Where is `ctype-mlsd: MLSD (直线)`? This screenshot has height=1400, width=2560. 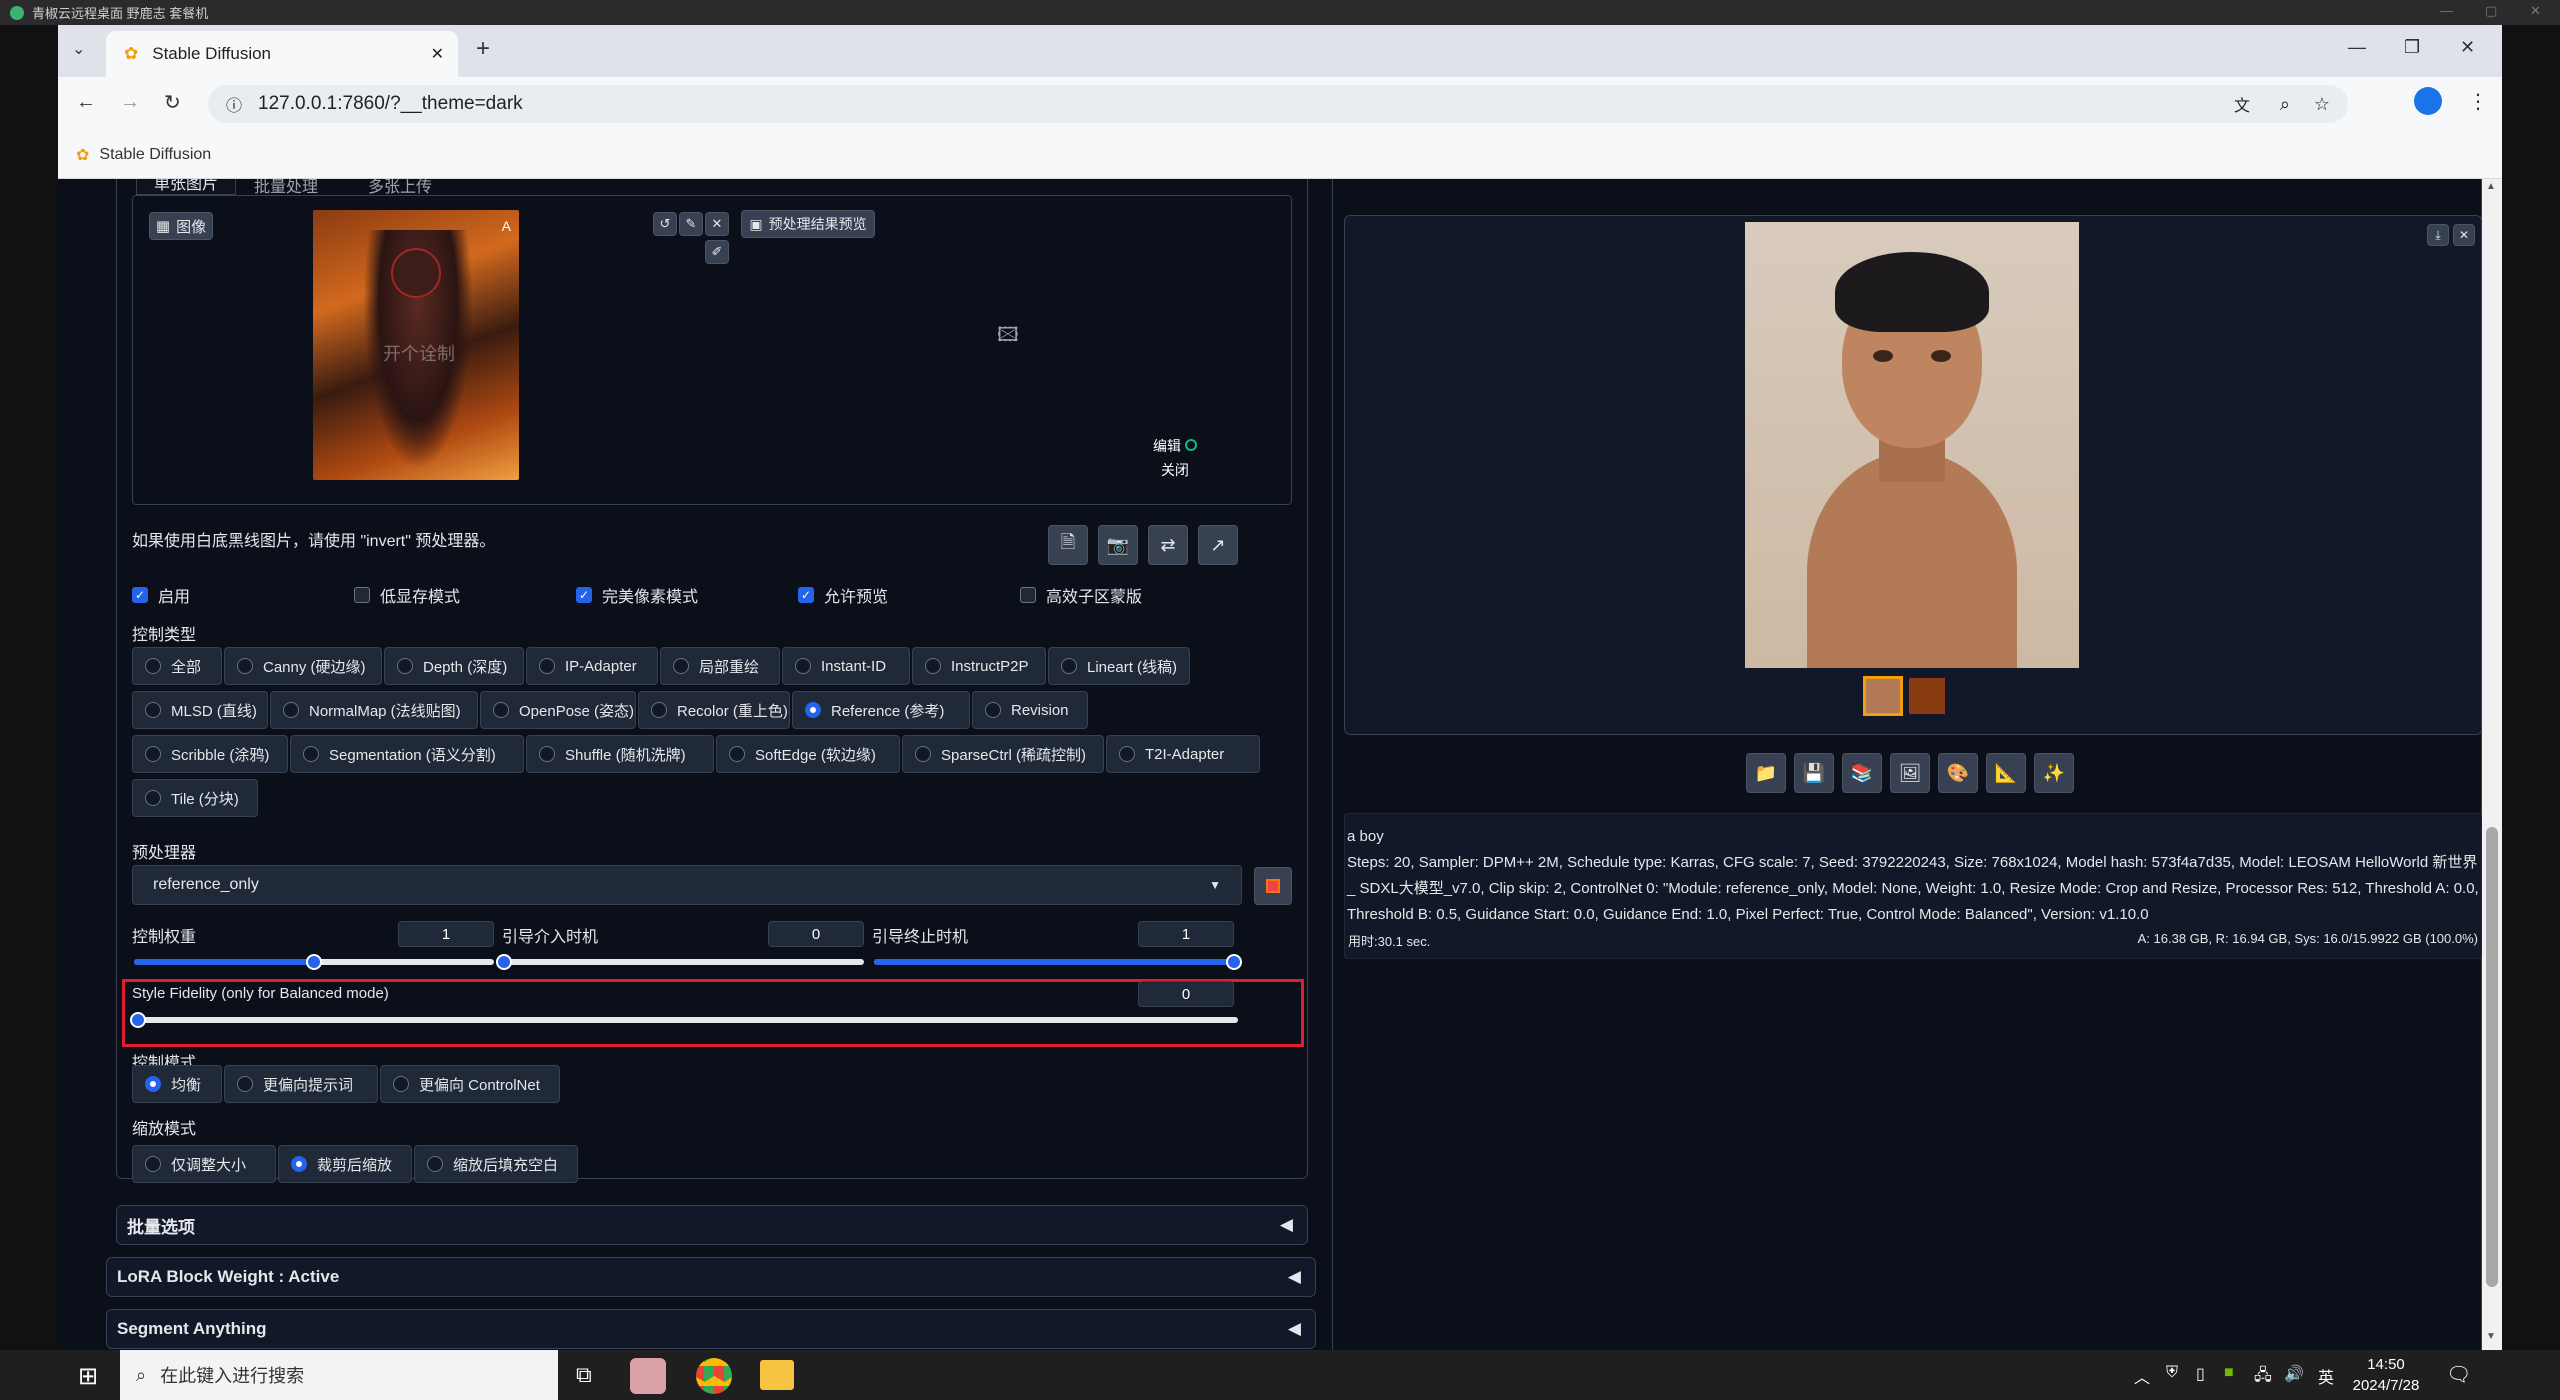 ctype-mlsd: MLSD (直线) is located at coordinates (200, 710).